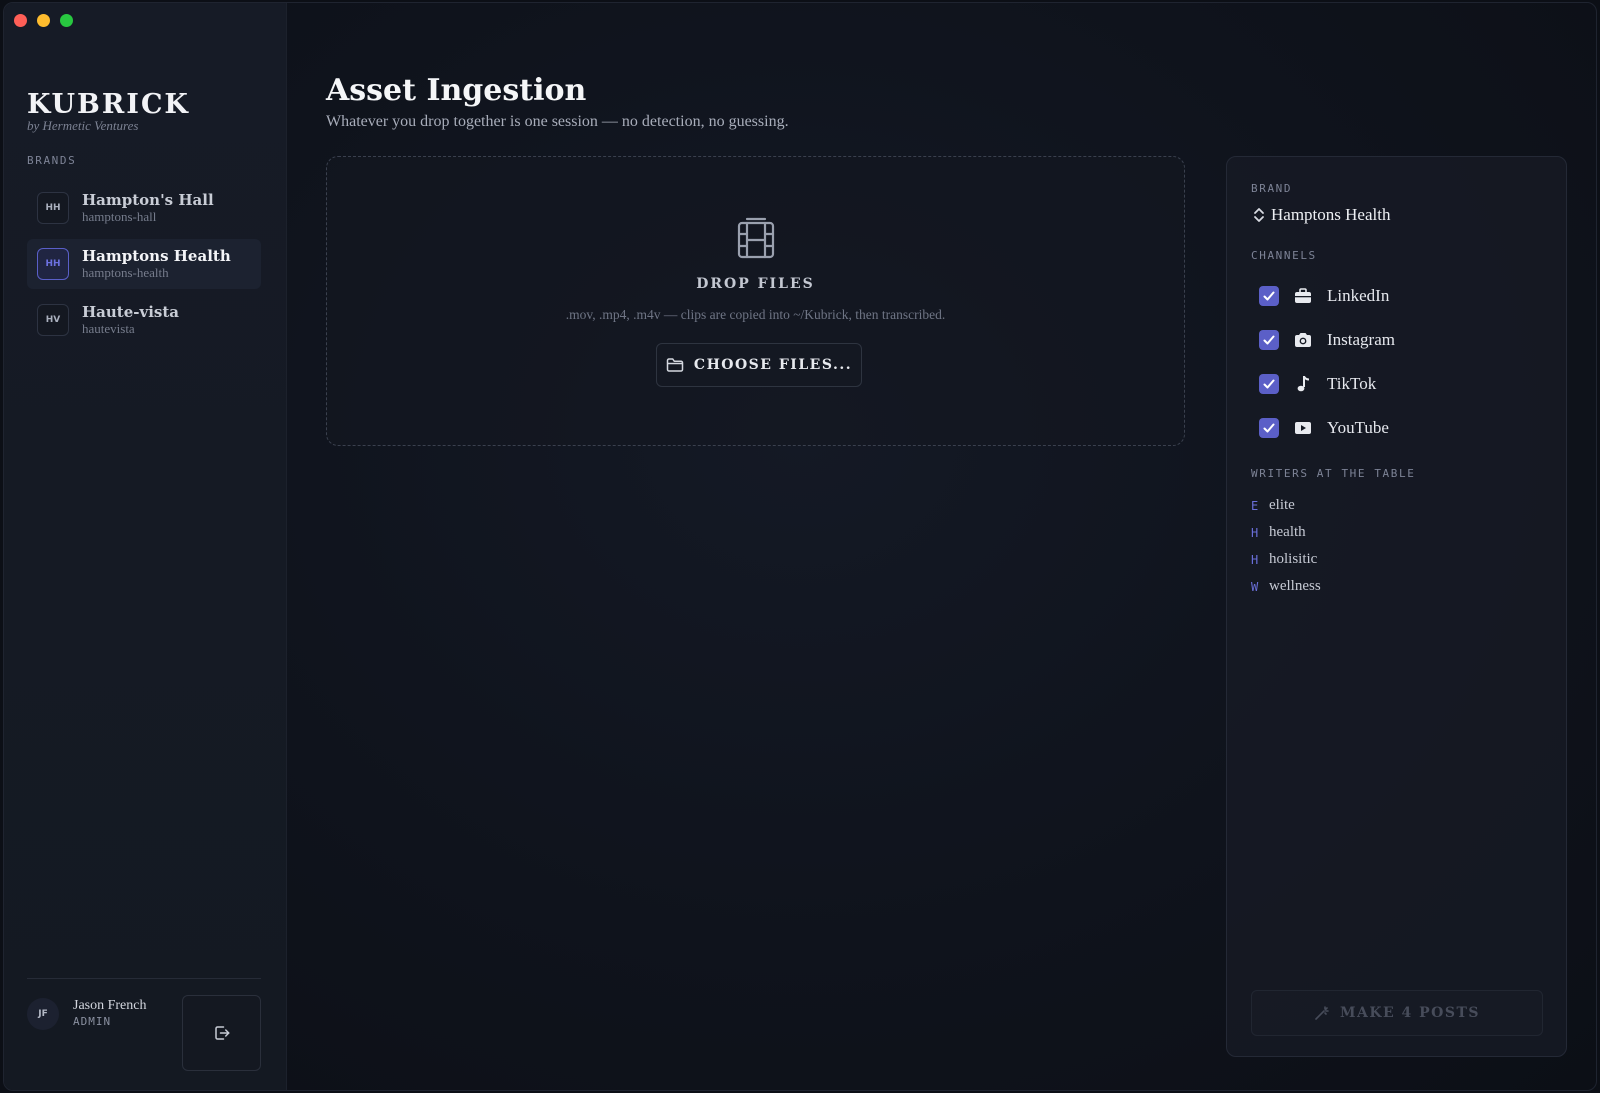 The image size is (1600, 1093). Describe the element at coordinates (1255, 586) in the screenshot. I see `writer-initial: W` at that location.